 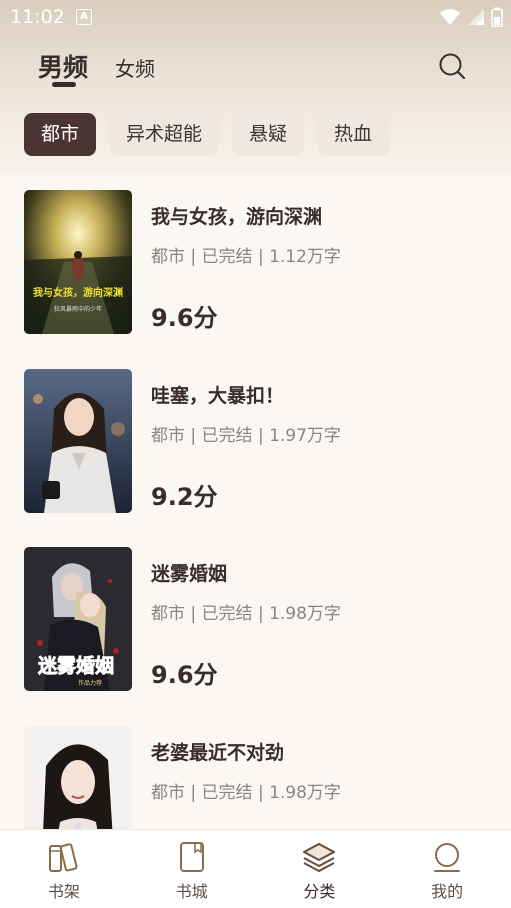 I want to click on category-chip-rexue: 热血, so click(x=353, y=134).